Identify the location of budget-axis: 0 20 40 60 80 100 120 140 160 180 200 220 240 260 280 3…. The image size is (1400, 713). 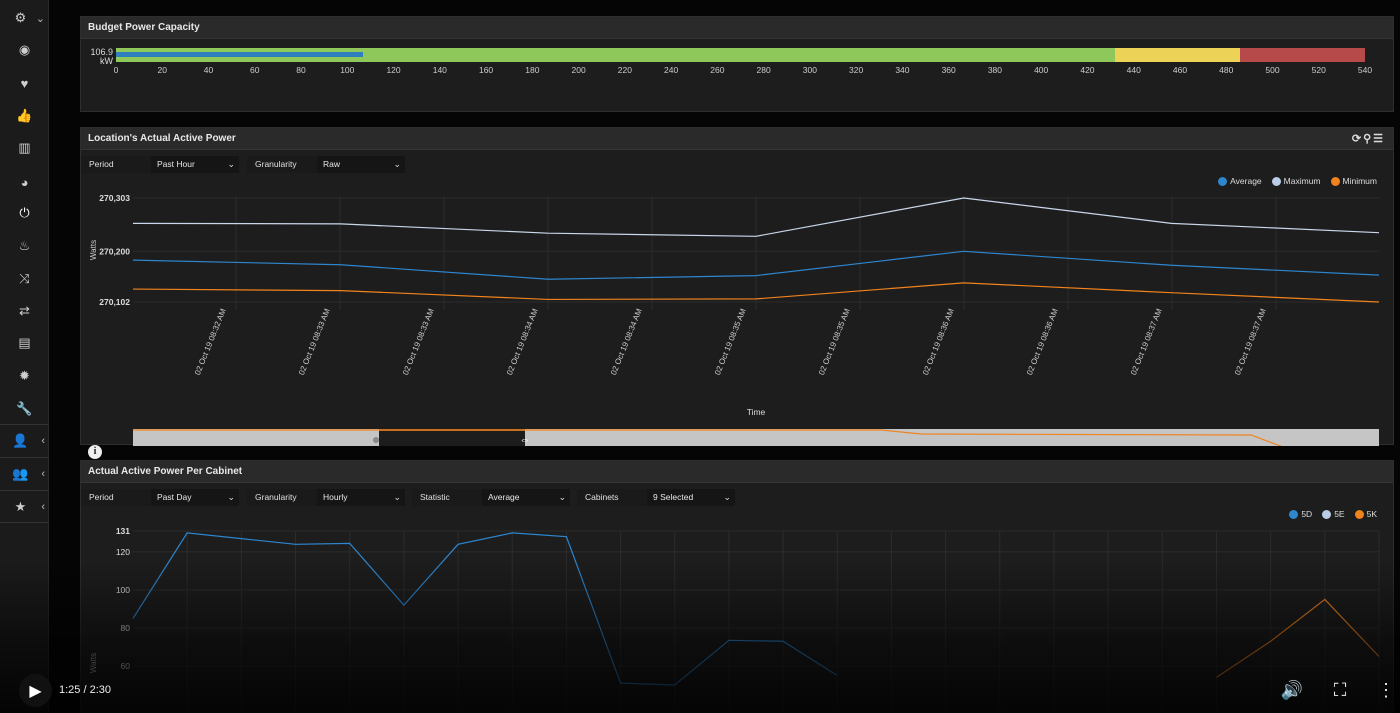
(738, 71).